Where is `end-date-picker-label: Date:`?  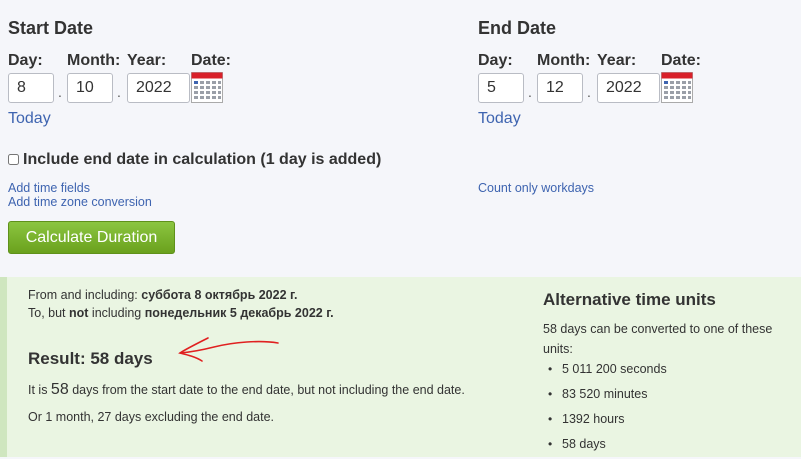 end-date-picker-label: Date: is located at coordinates (681, 60).